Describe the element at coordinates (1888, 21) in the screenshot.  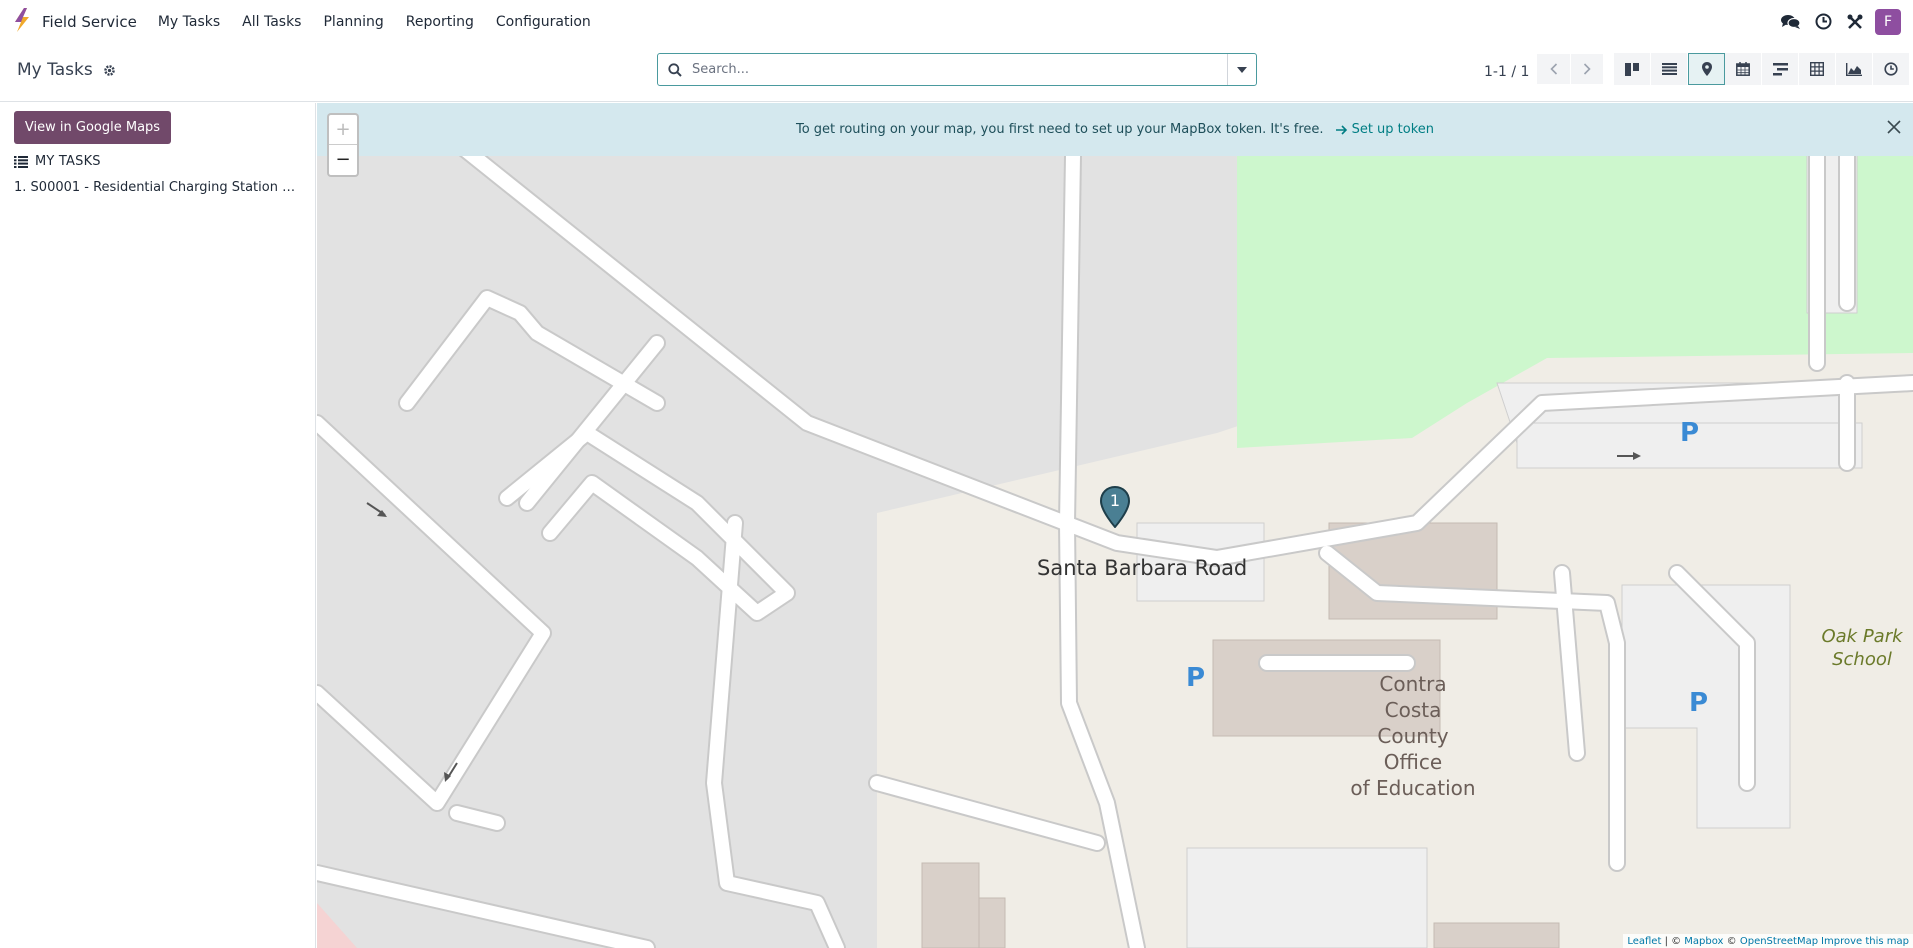
I see `user-avatar: F` at that location.